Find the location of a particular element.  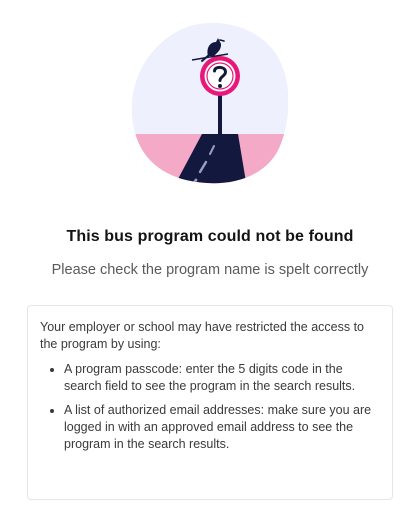

program-not-found-illustration is located at coordinates (209, 102).